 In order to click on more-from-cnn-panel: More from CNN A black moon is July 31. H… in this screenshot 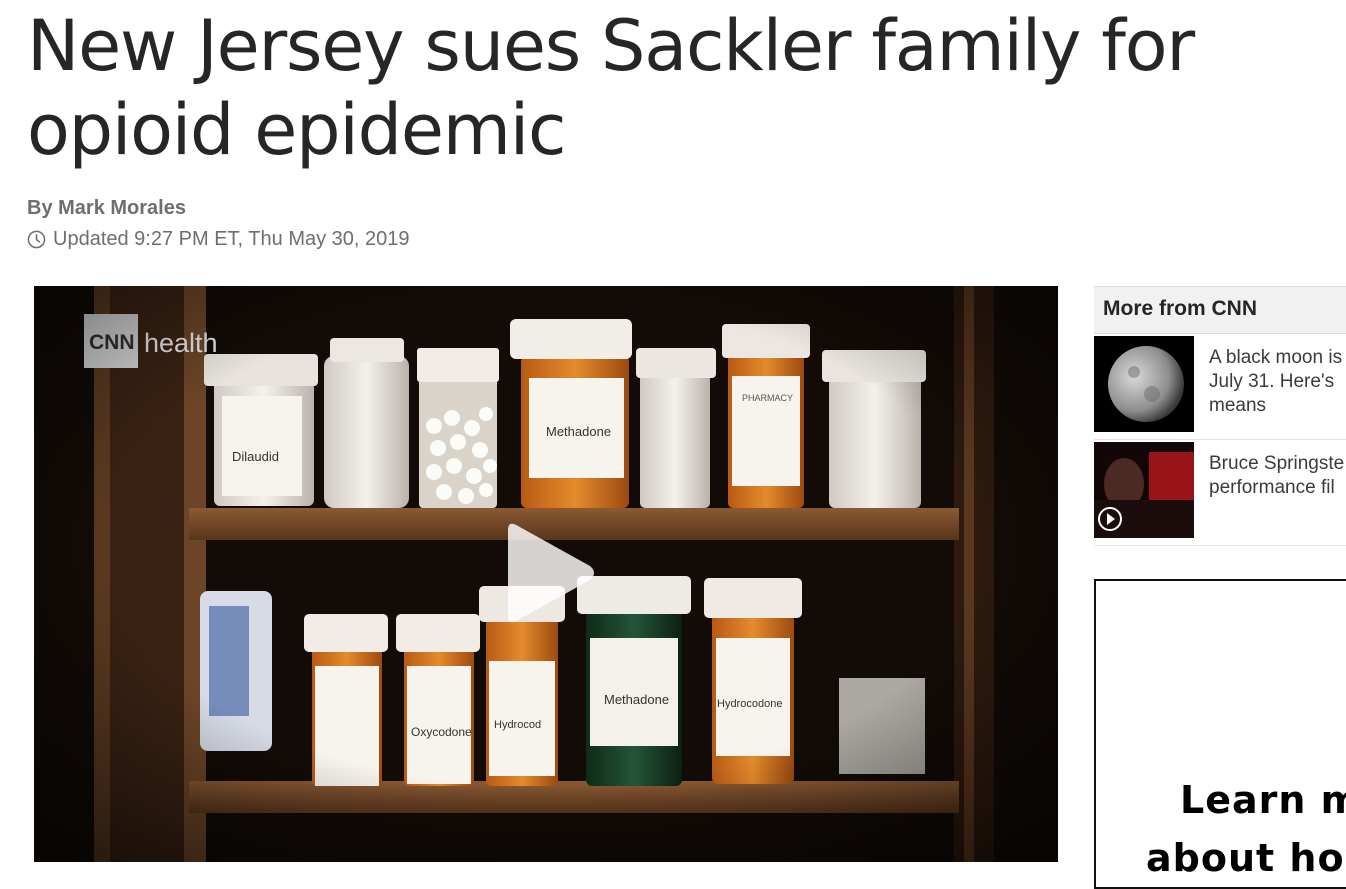, I will do `click(1220, 416)`.